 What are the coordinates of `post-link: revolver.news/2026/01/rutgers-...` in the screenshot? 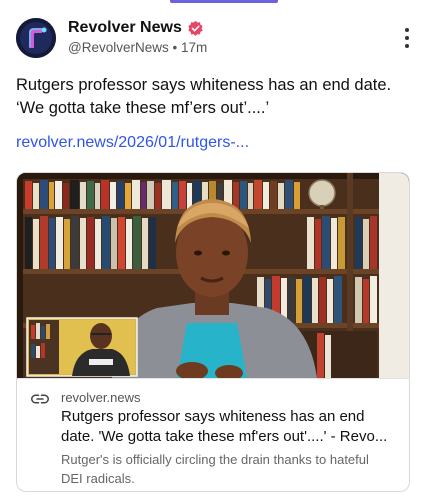 It's located at (132, 143).